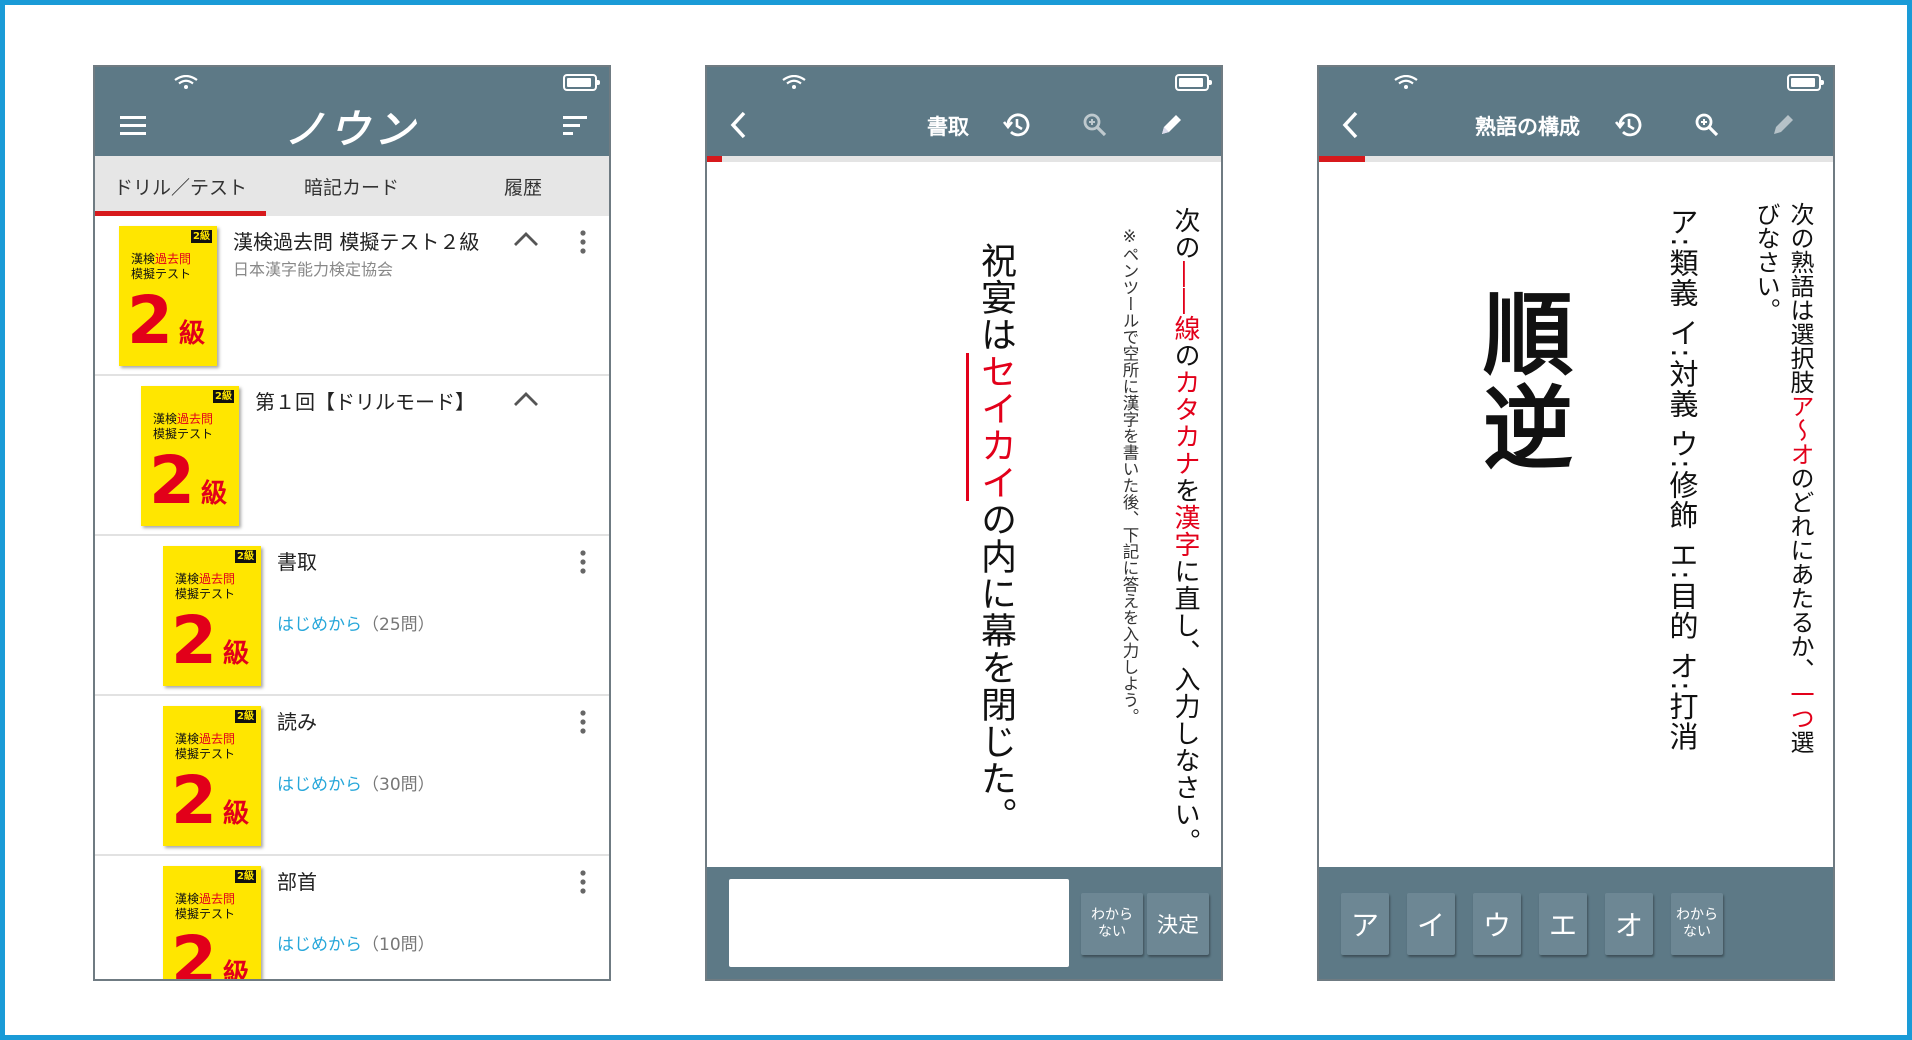  I want to click on instruction-text: 次の――線のカタカナを漢字に直し、入力しなさい。, so click(1185, 531).